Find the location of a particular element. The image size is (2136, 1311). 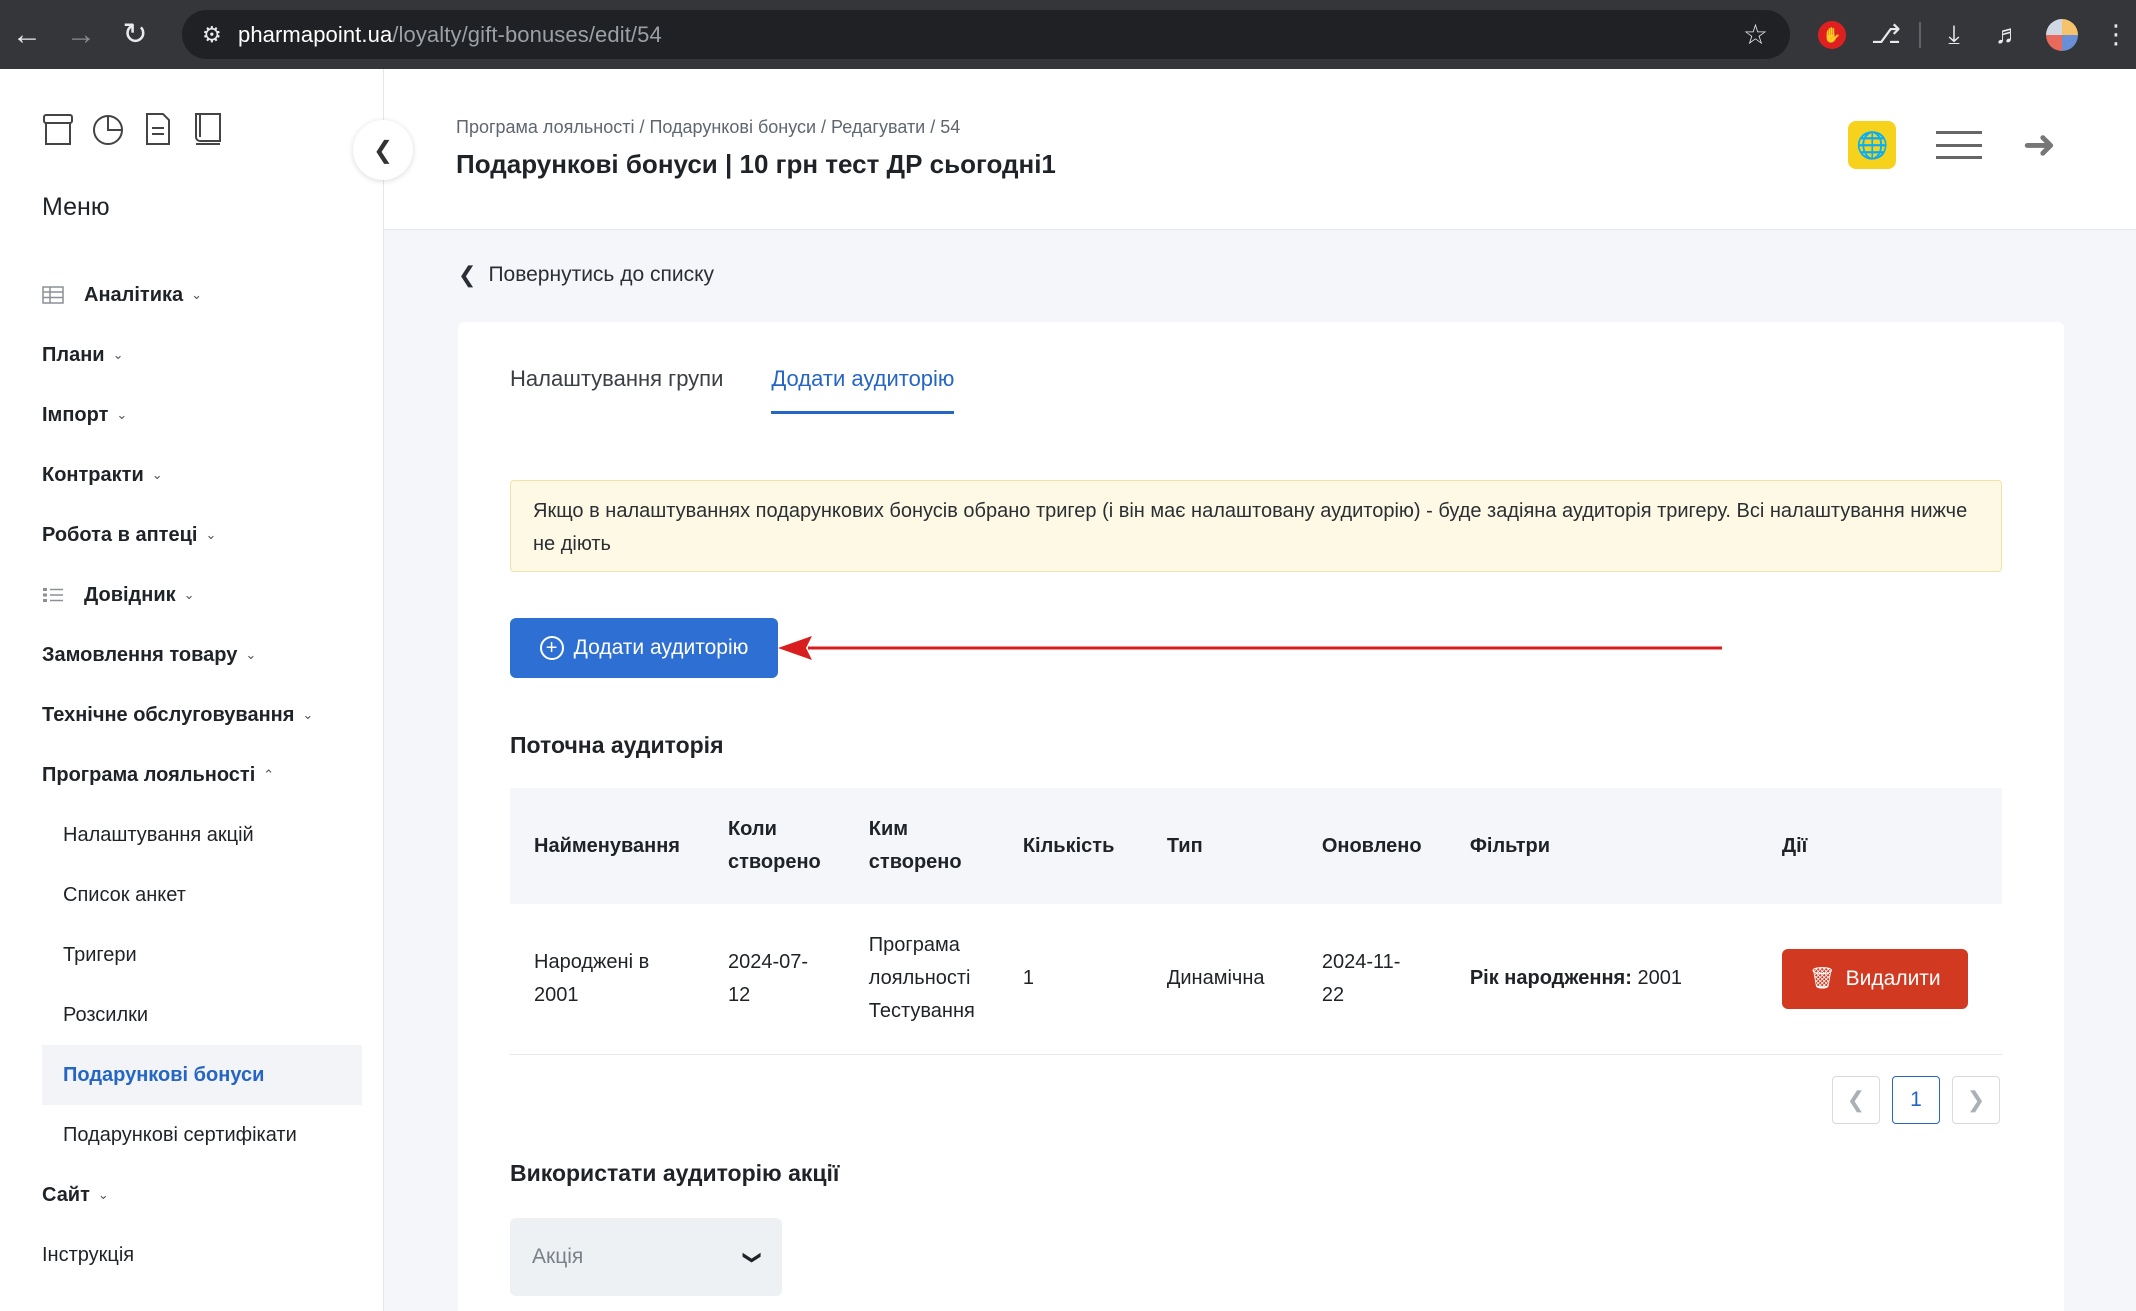

sidebar-item-label: Програма лояльності is located at coordinates (149, 774).